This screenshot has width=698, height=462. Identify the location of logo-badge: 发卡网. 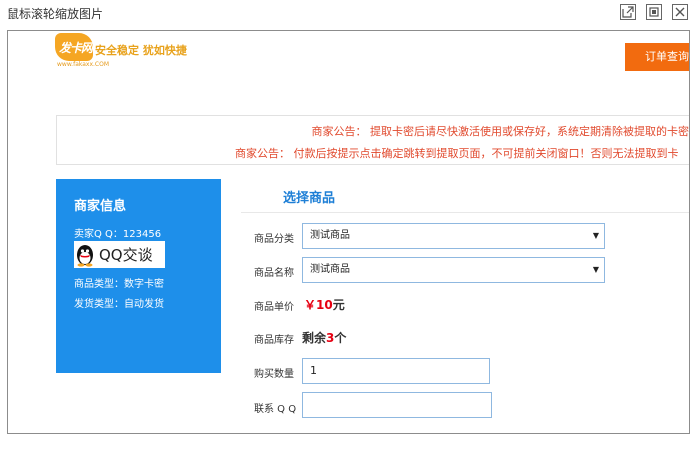
(74, 47).